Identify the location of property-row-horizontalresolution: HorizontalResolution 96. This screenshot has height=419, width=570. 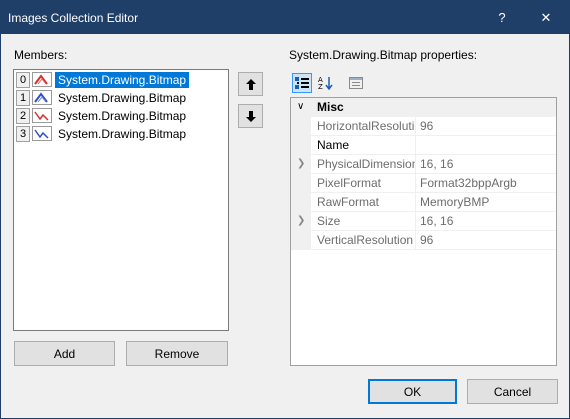
(423, 126).